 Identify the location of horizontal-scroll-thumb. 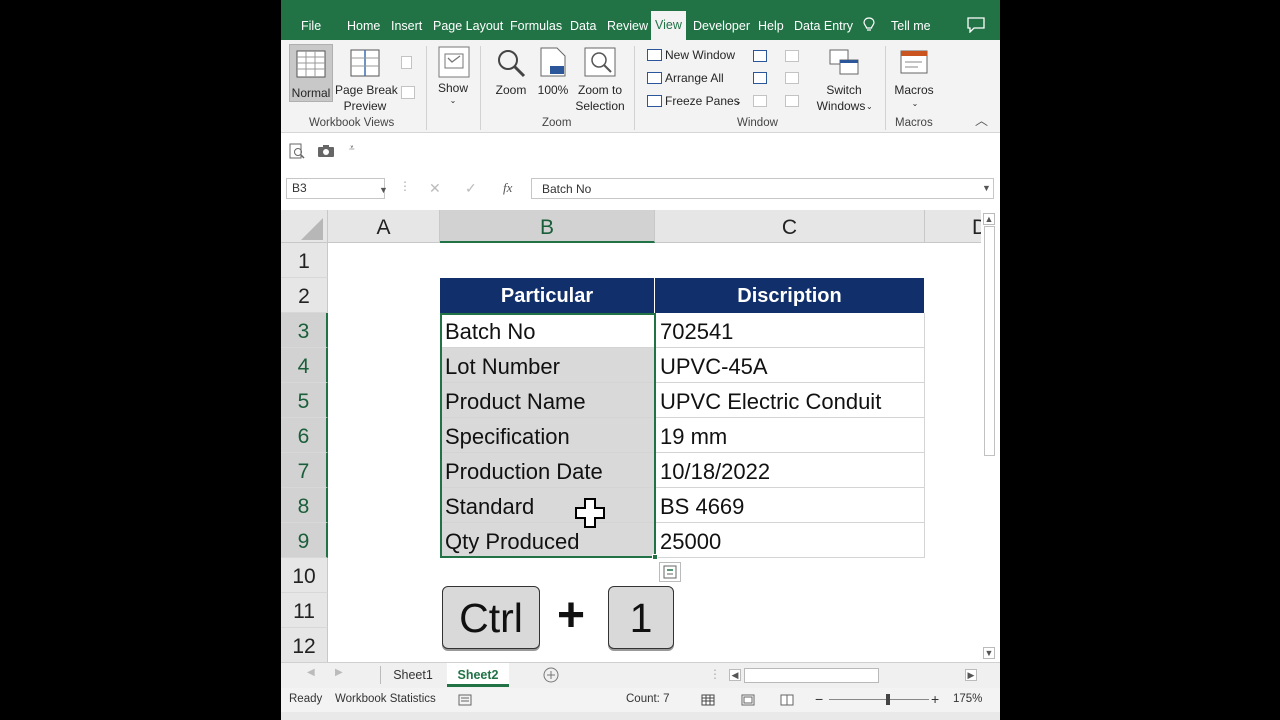
(811, 675).